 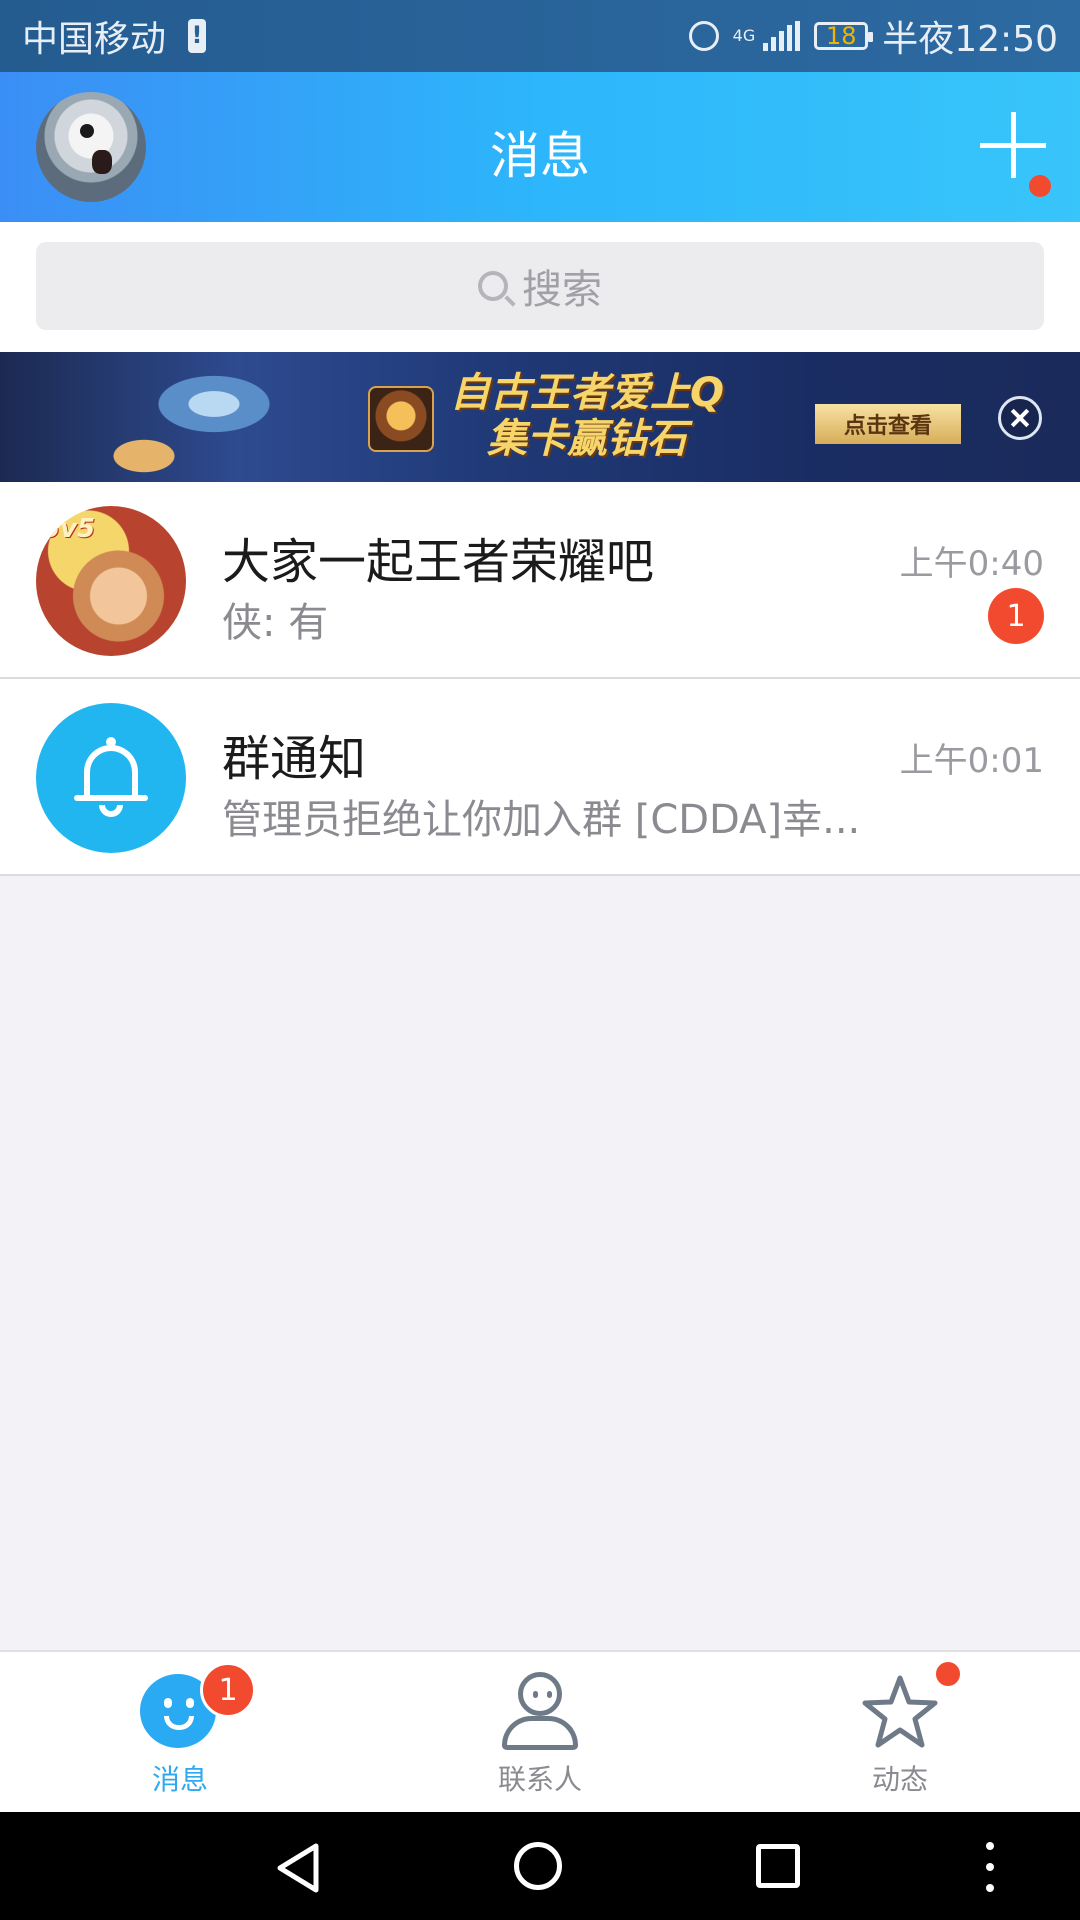 I want to click on conversation-preview: 侠: 有, so click(x=275, y=623).